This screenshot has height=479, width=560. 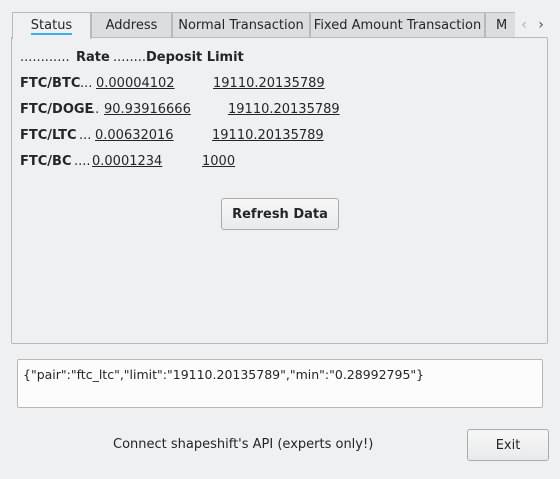 I want to click on tab-fixed-amount-transaction: Fixed Amount Transaction, so click(x=397, y=24).